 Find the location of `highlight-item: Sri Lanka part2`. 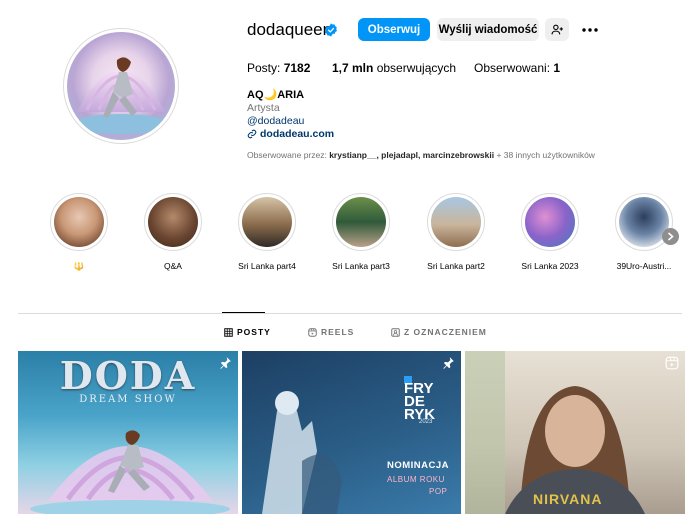

highlight-item: Sri Lanka part2 is located at coordinates (456, 232).